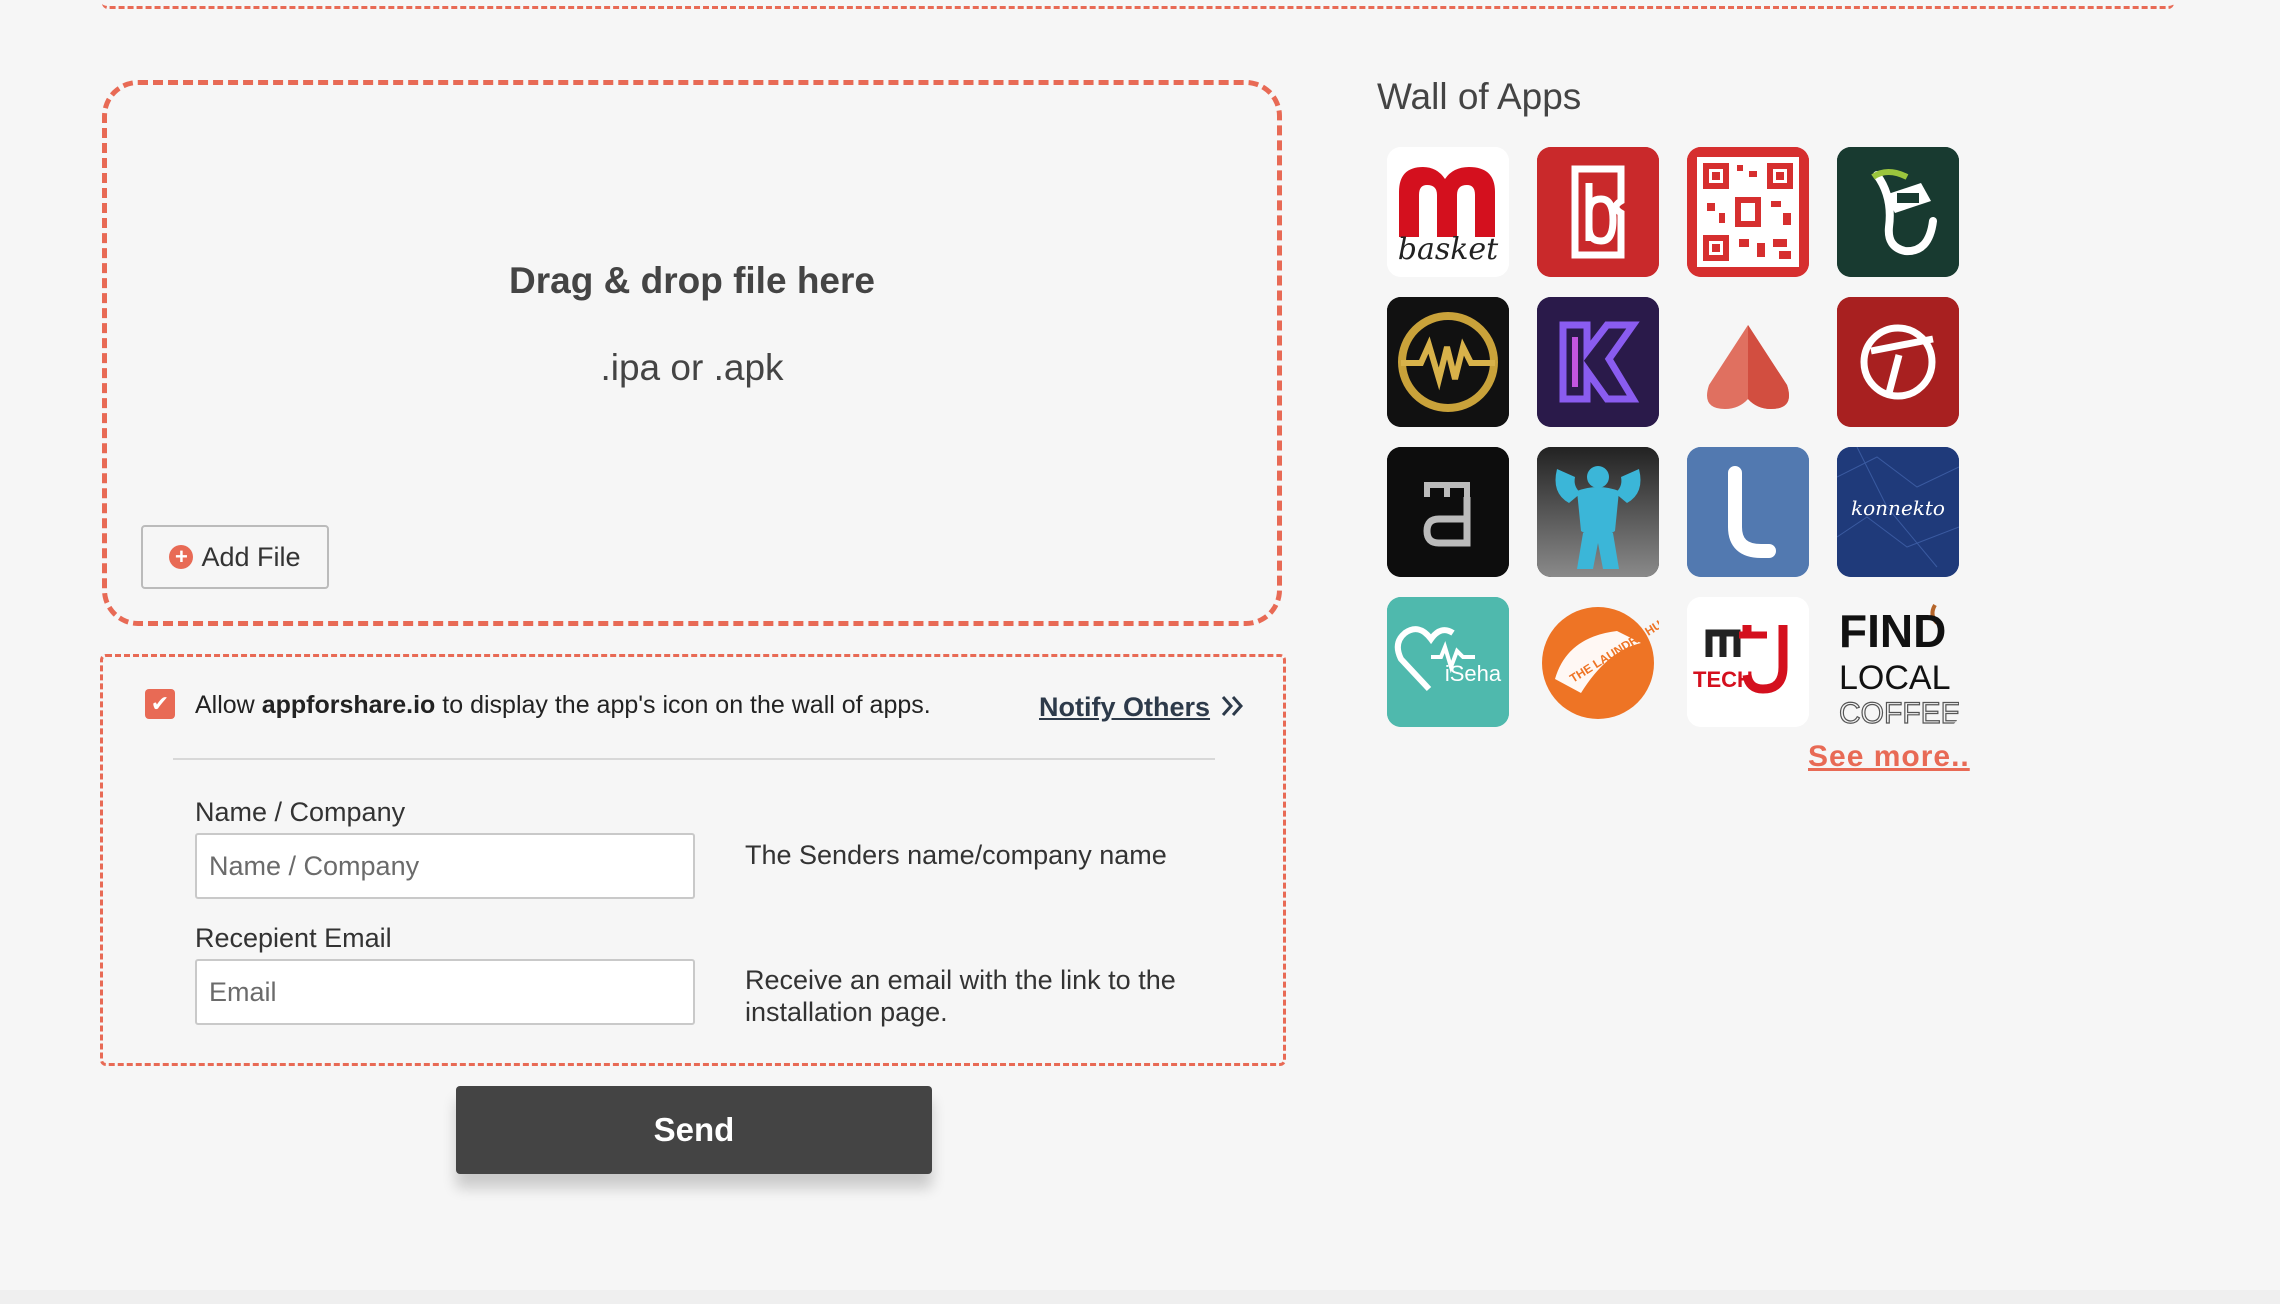 The width and height of the screenshot is (2280, 1304). Describe the element at coordinates (1892, 631) in the screenshot. I see `find-word: FIND` at that location.